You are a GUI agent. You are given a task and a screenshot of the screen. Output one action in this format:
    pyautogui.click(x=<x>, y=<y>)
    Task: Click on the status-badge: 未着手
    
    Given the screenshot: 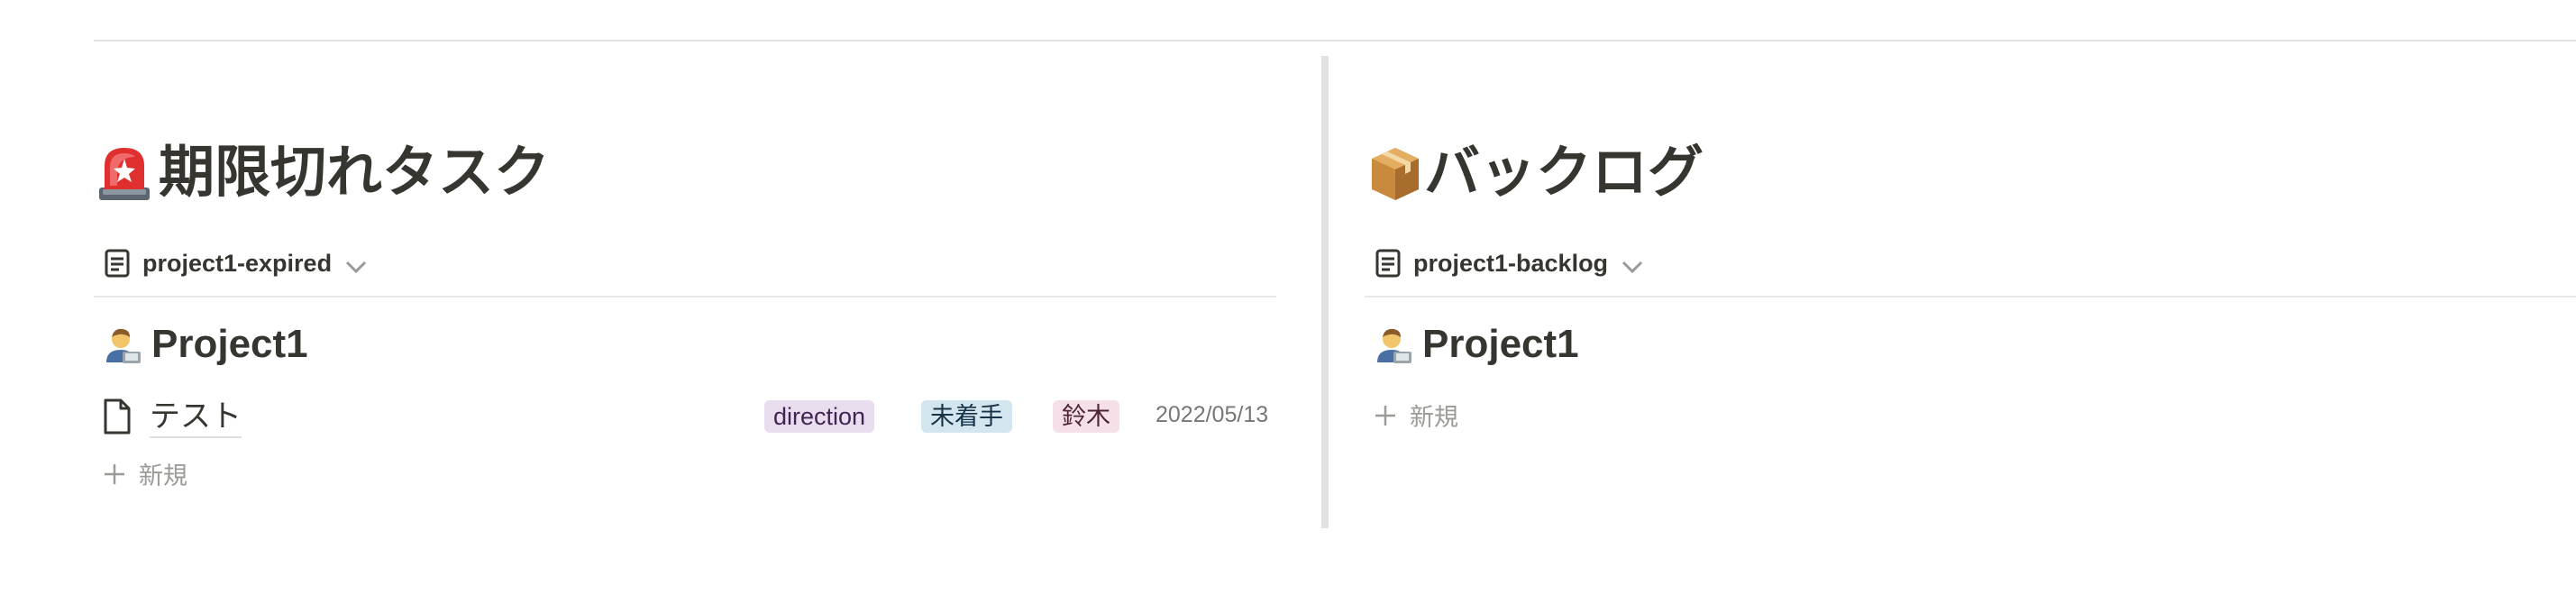 What is the action you would take?
    pyautogui.click(x=966, y=416)
    